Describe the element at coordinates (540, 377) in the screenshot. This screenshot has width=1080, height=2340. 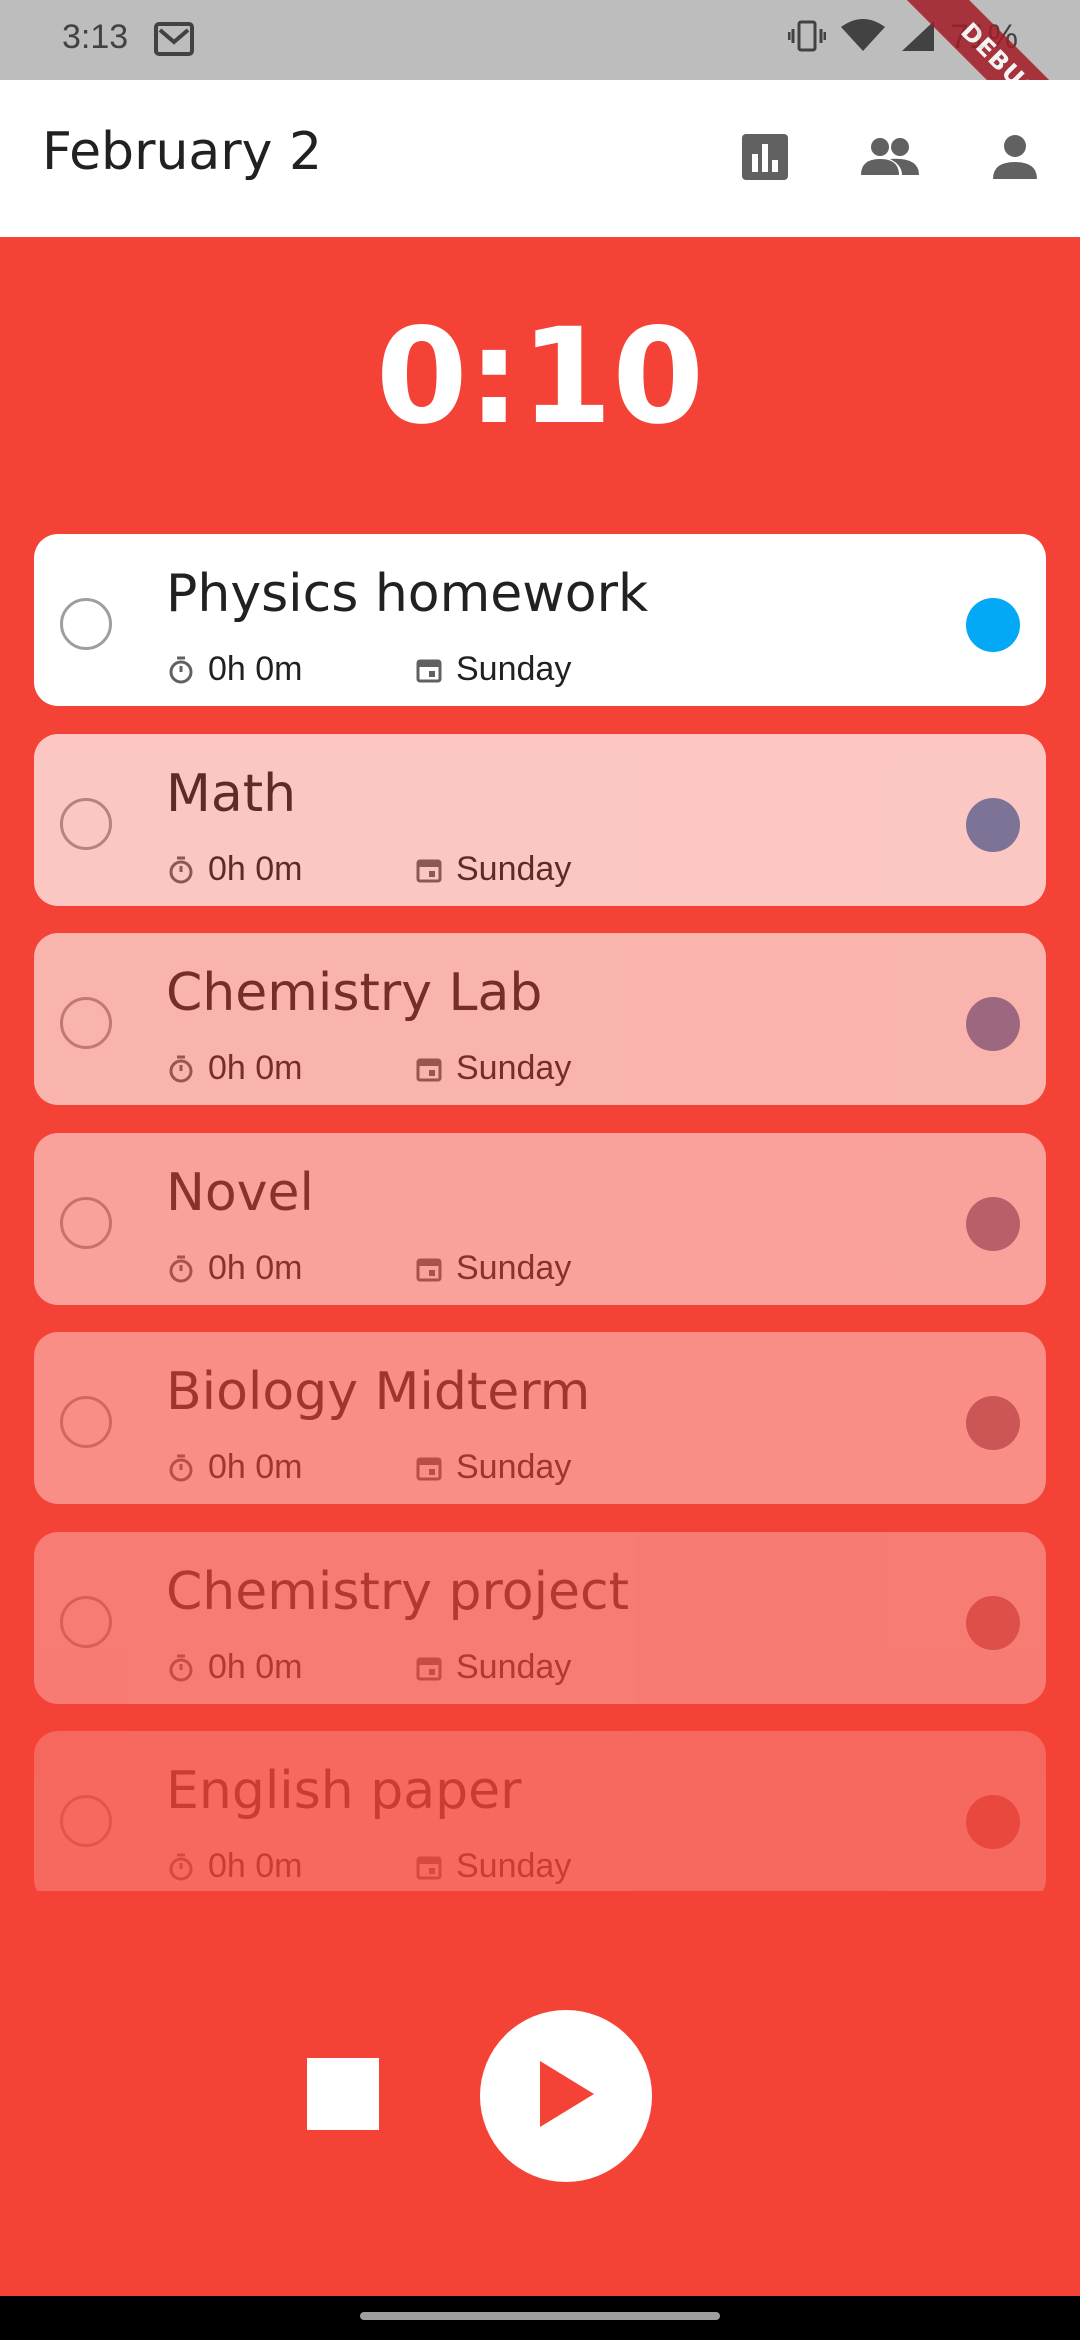
I see `timer-display: 0:10` at that location.